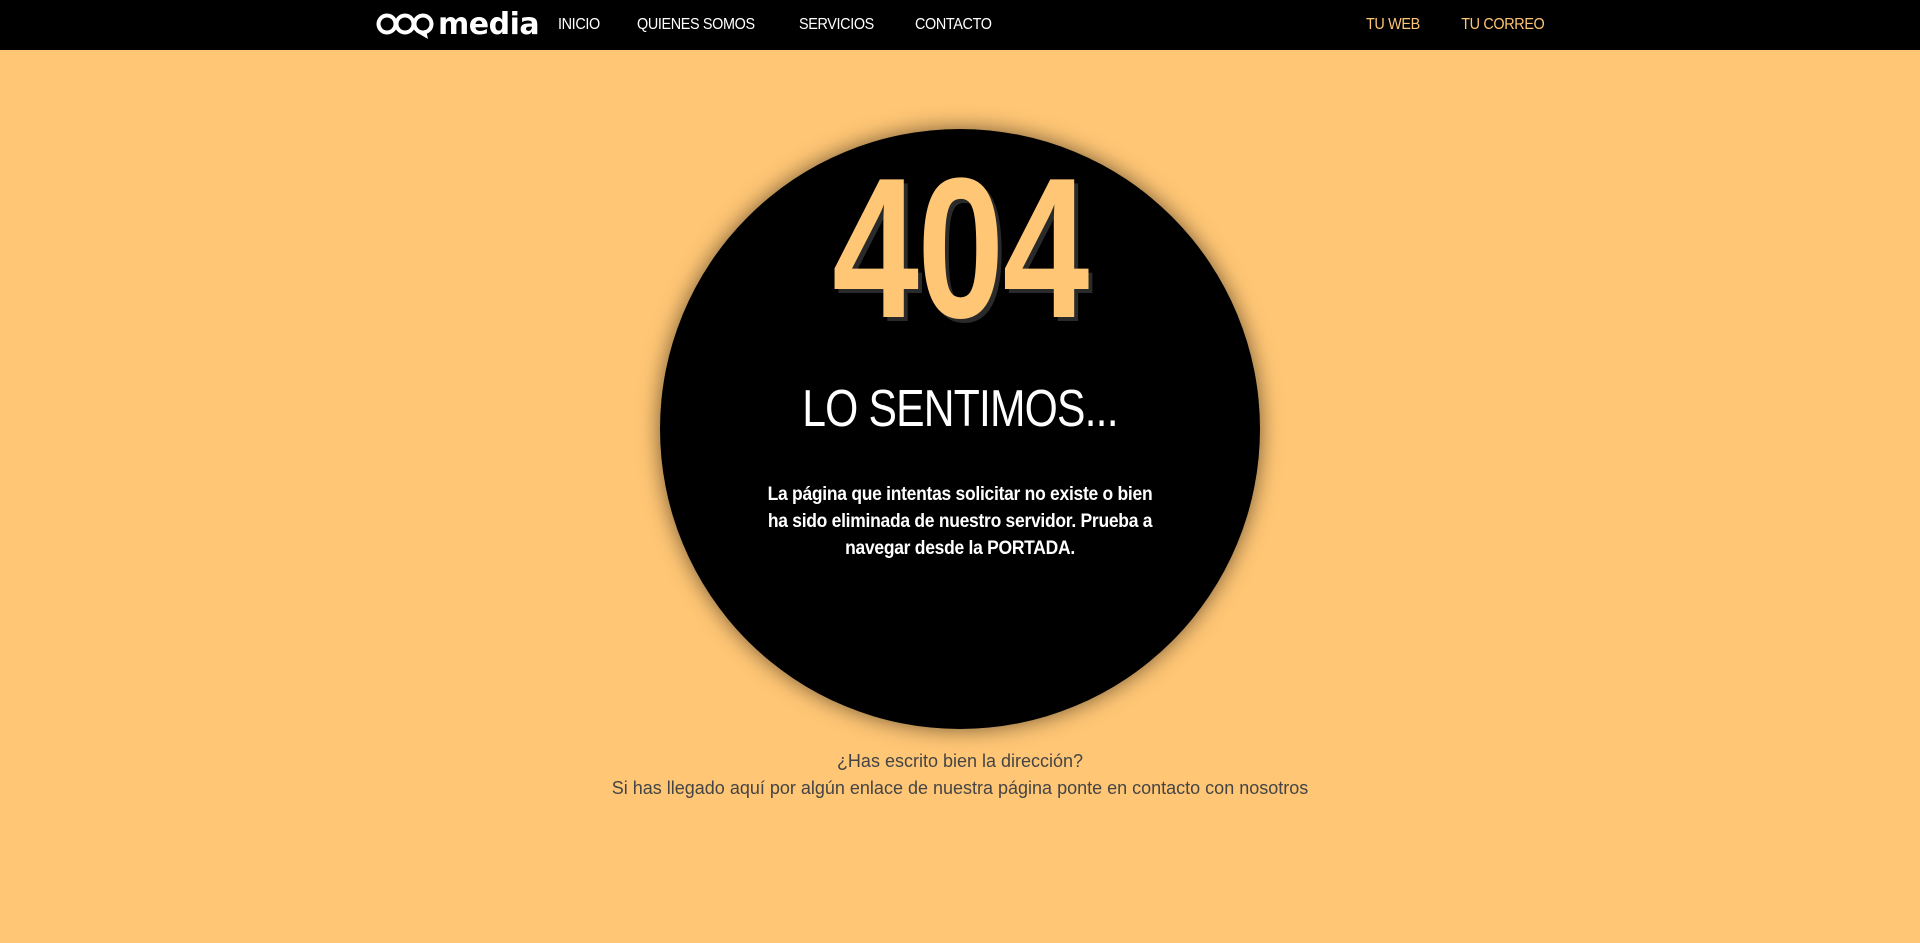  I want to click on speech-bubbles-logo-icon, so click(405, 26).